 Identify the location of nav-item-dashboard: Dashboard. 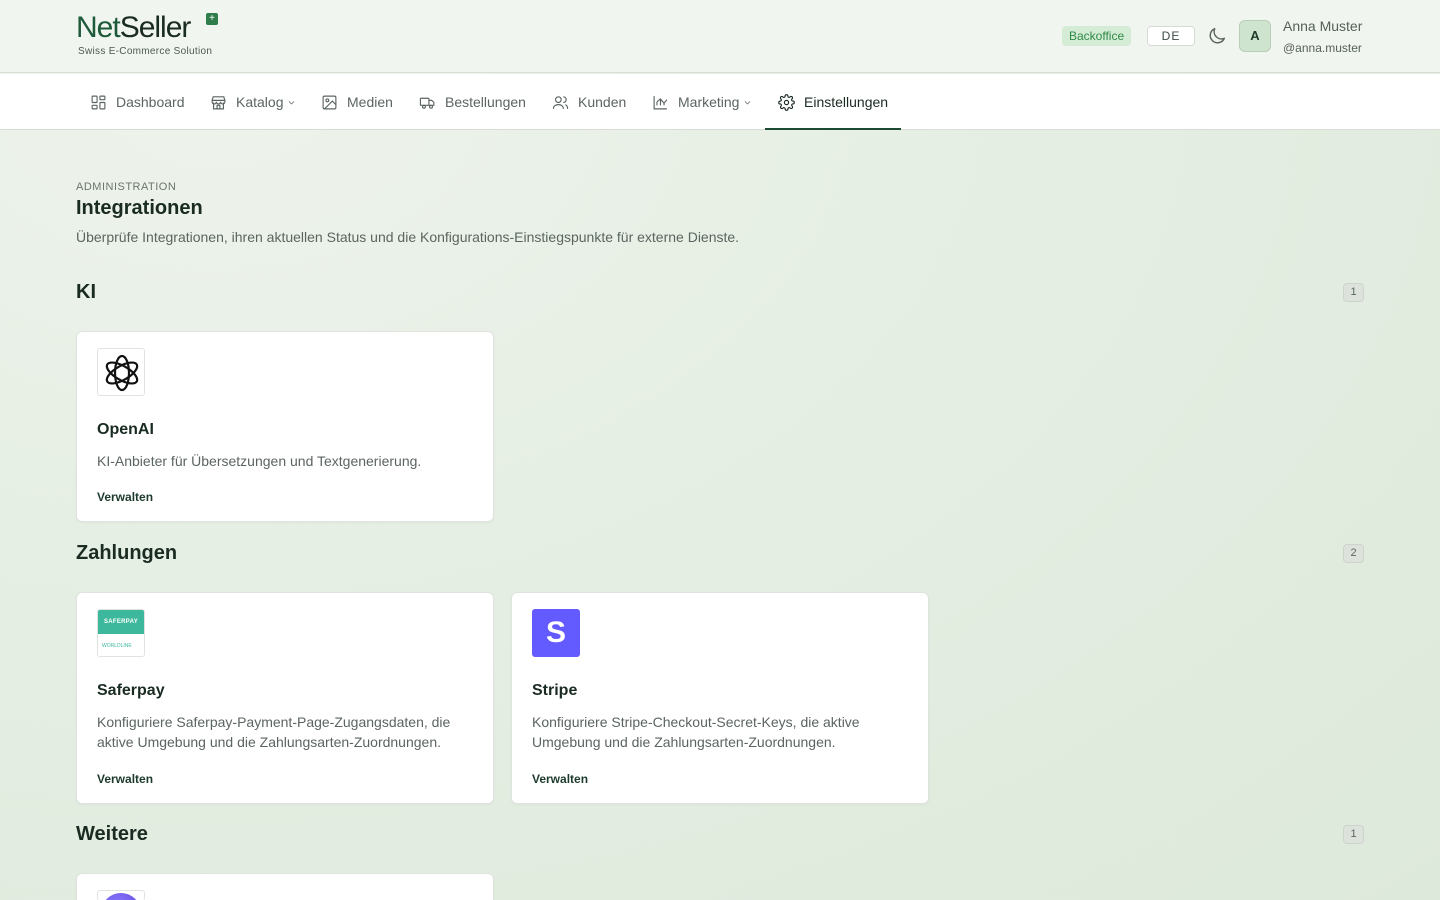
(137, 102).